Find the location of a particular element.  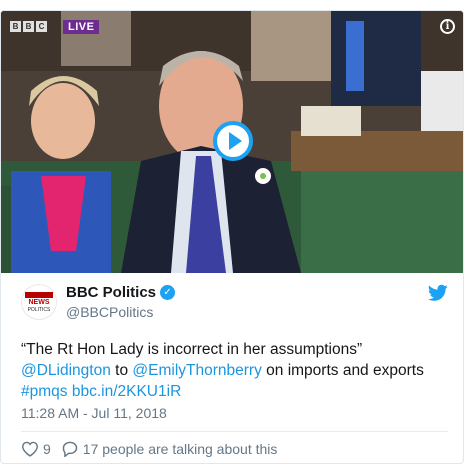

reply-bubble-icon is located at coordinates (70, 449).